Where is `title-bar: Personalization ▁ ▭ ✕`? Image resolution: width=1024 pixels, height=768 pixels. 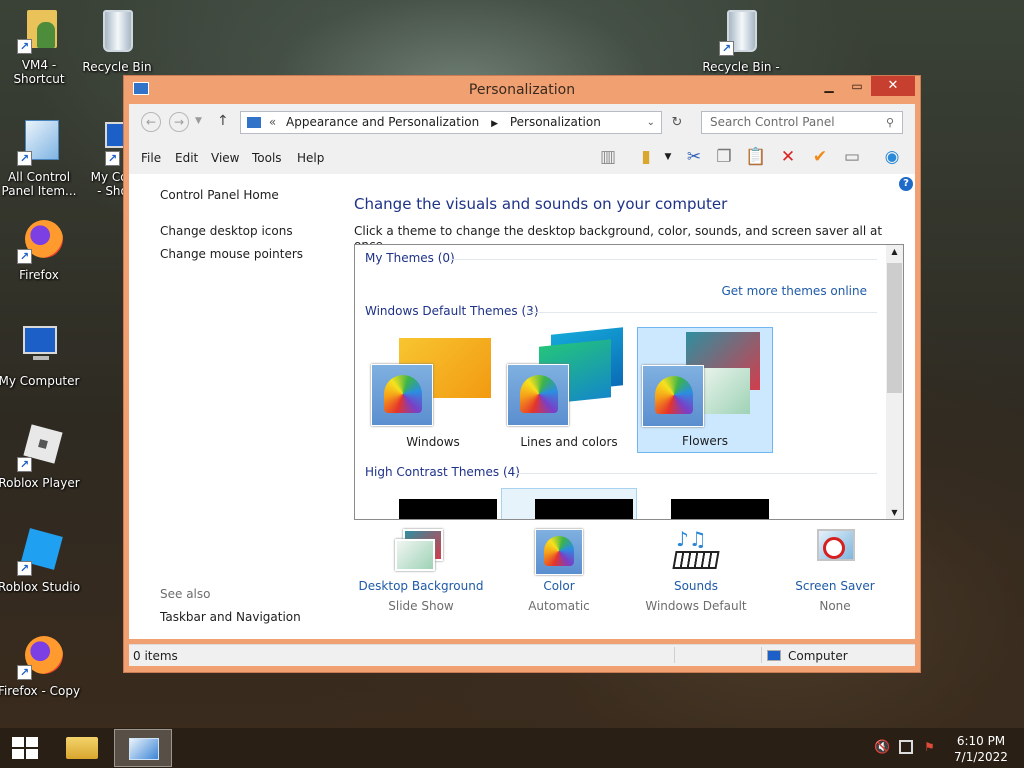 title-bar: Personalization ▁ ▭ ✕ is located at coordinates (522, 90).